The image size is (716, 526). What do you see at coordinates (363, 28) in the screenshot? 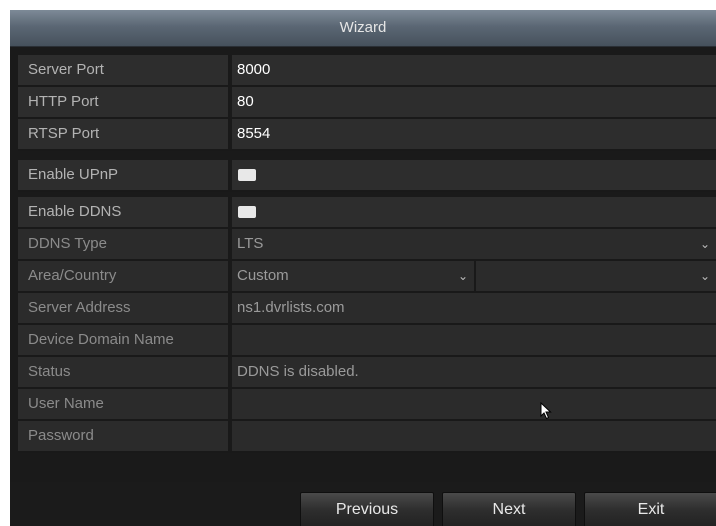
I see `window-title: Wizard` at bounding box center [363, 28].